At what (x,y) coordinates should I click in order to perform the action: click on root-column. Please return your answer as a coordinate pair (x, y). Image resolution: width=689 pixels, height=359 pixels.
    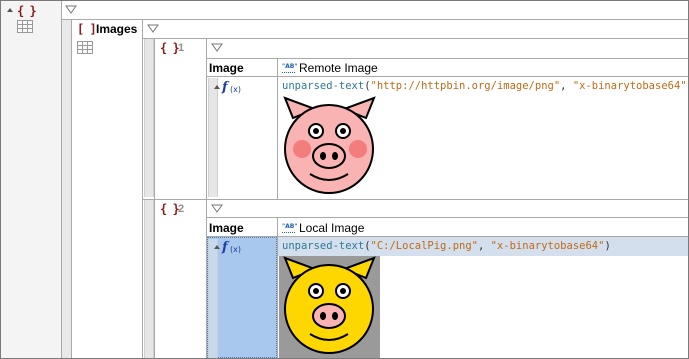
    Looking at the image, I should click on (31, 179).